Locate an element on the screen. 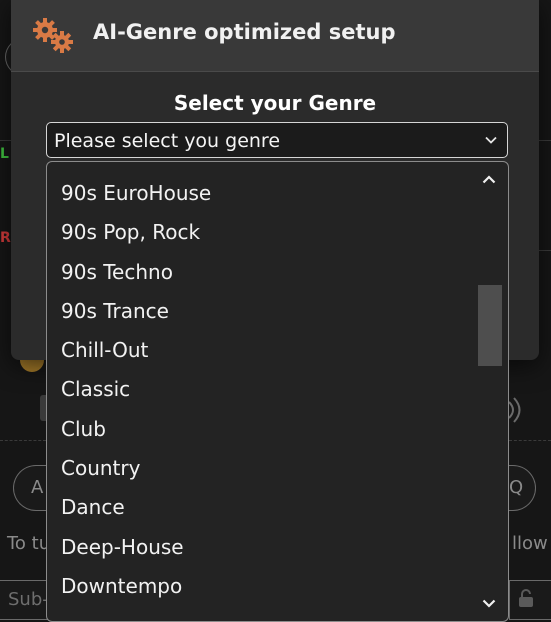 The image size is (551, 622). genre-select: Please select you genre is located at coordinates (277, 140).